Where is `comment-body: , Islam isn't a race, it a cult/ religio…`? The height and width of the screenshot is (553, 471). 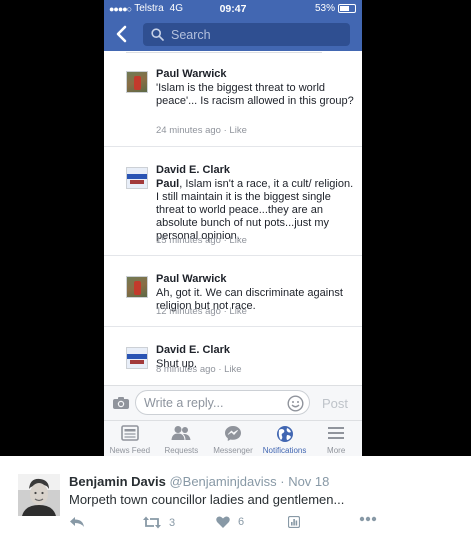
comment-body: , Islam isn't a race, it a cult/ religio… is located at coordinates (255, 210).